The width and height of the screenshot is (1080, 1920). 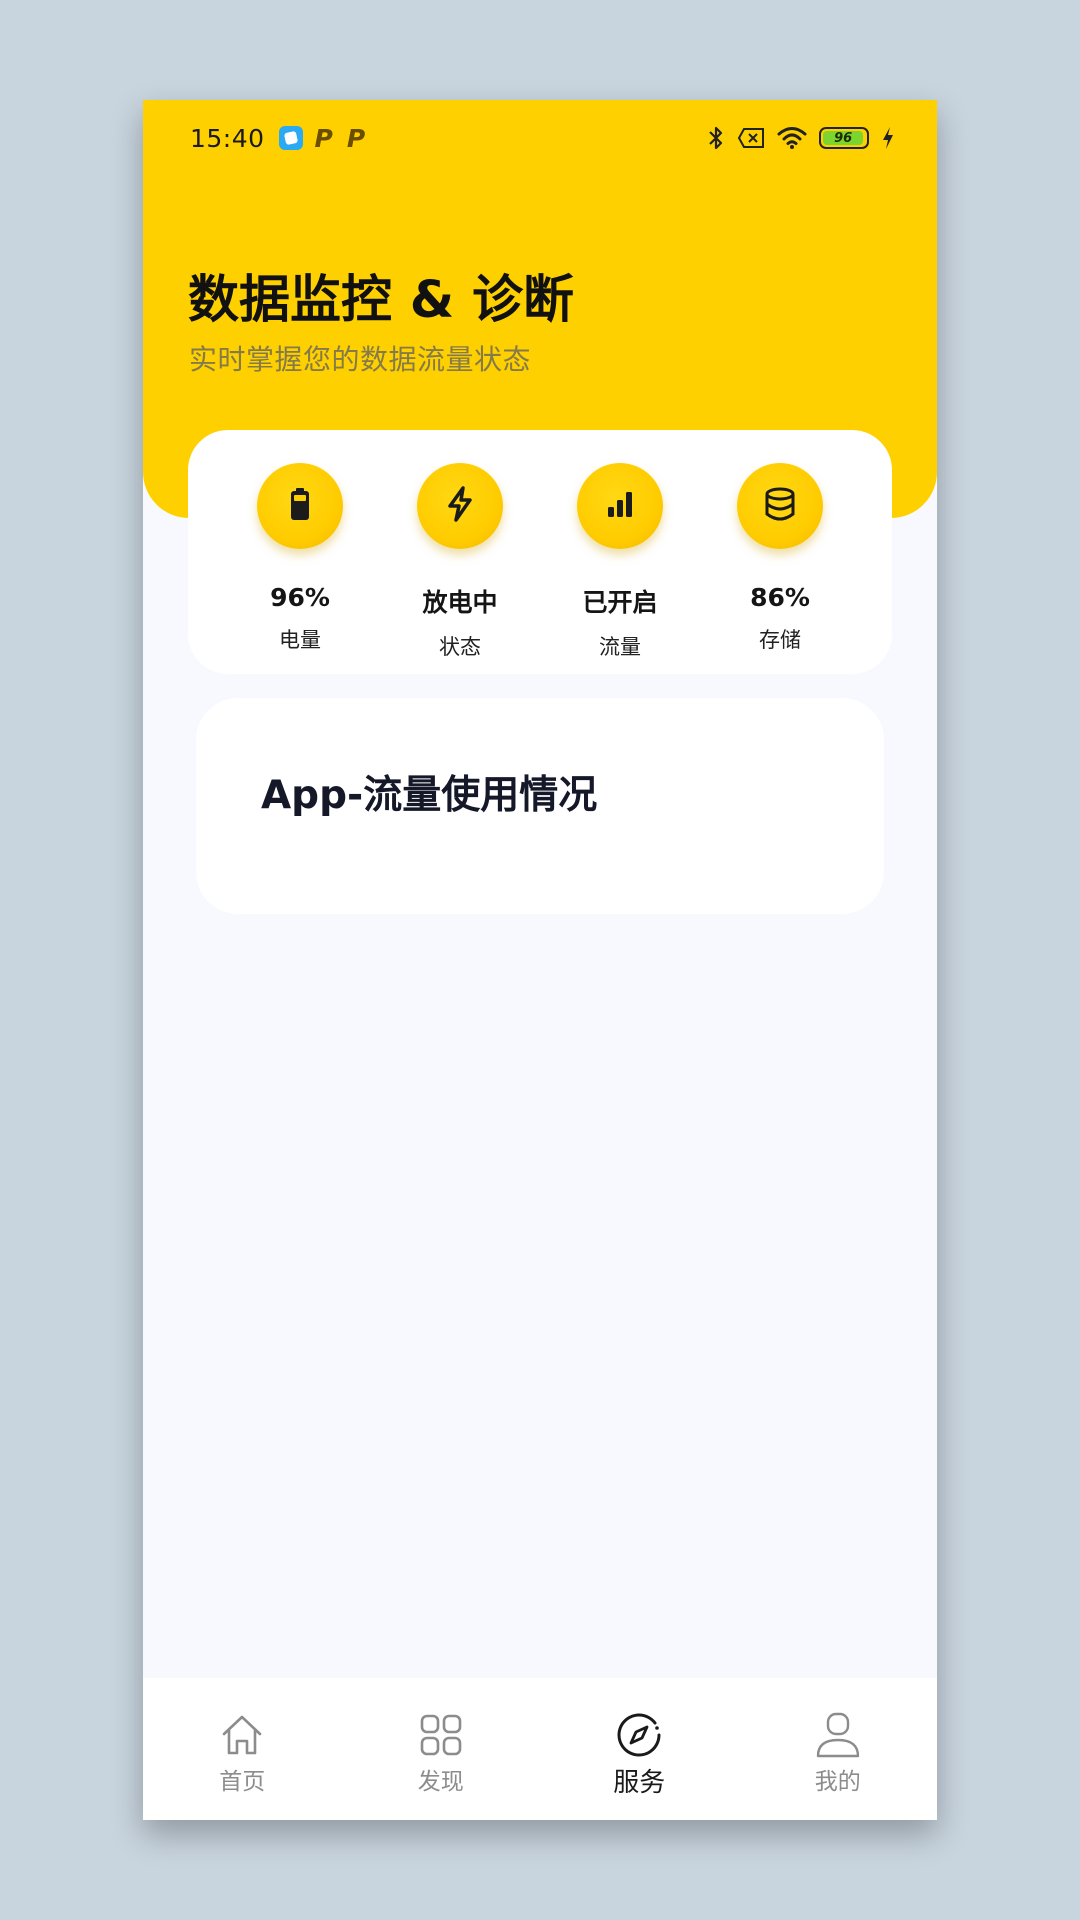 I want to click on compass-icon, so click(x=639, y=1735).